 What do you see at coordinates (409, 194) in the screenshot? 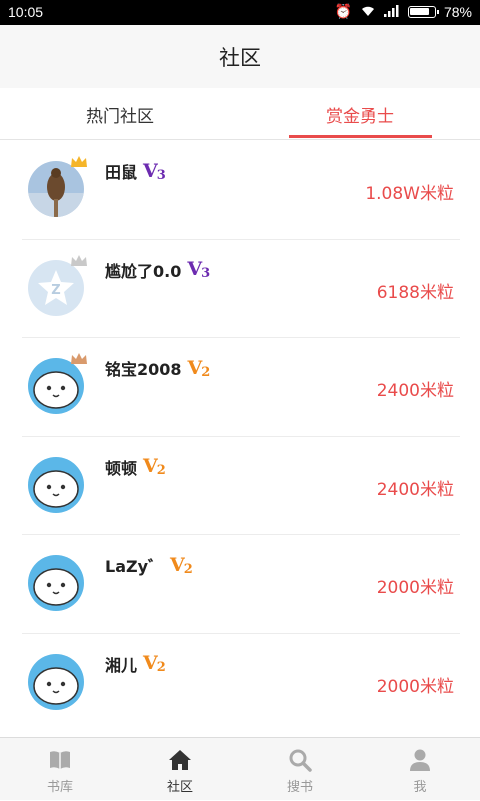
I see `reward-amount: 1.08W米粒` at bounding box center [409, 194].